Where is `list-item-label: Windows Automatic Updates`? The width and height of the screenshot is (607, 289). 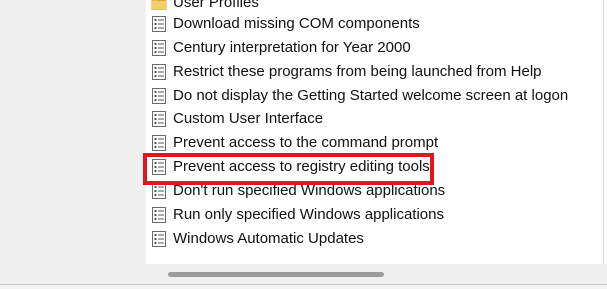
list-item-label: Windows Automatic Updates is located at coordinates (268, 238).